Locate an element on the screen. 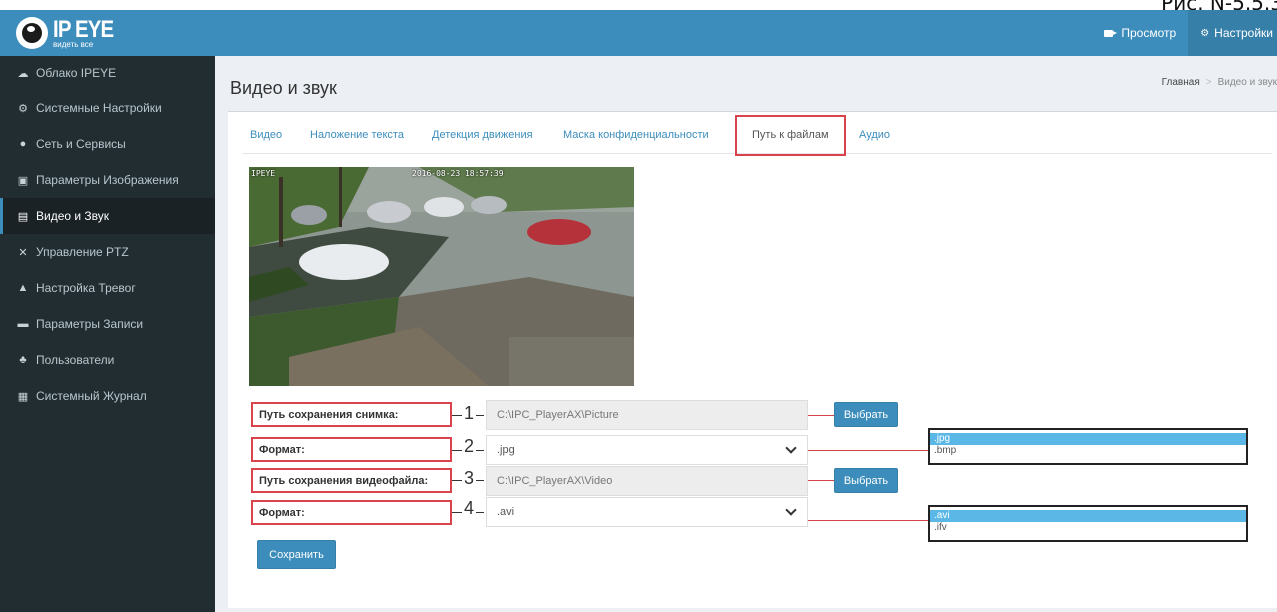  snapshot-format-options: .jpg .bmp is located at coordinates (1088, 446).